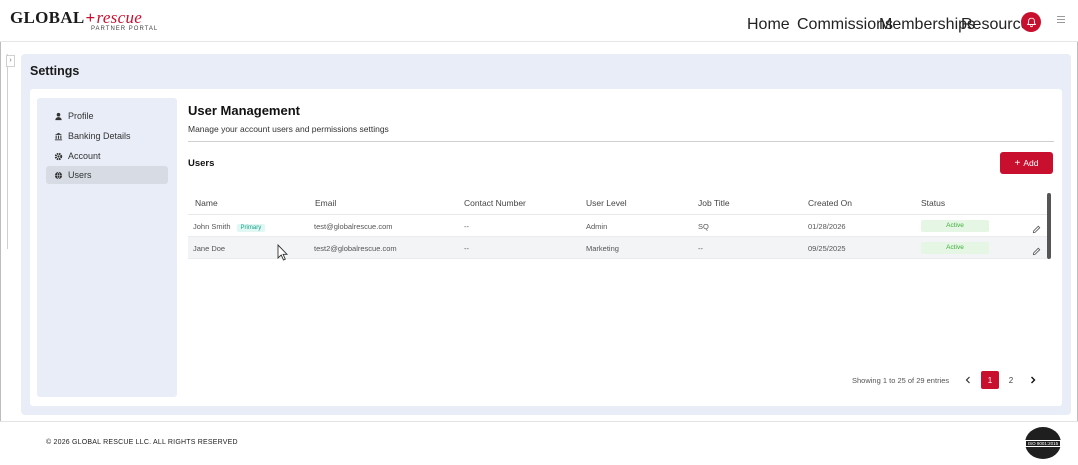 The height and width of the screenshot is (465, 1078). Describe the element at coordinates (495, 203) in the screenshot. I see `column-header-contact: Contact Number` at that location.